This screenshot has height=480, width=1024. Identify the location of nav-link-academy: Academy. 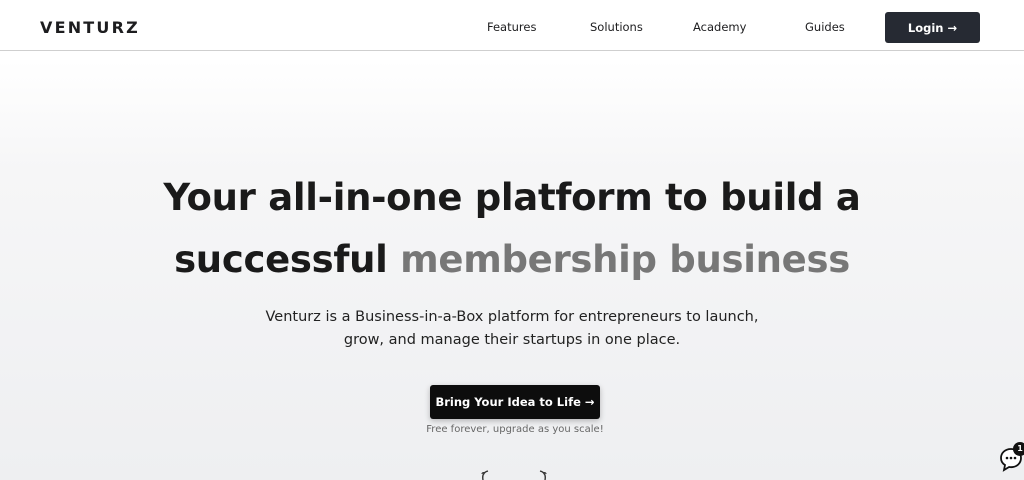
(719, 27).